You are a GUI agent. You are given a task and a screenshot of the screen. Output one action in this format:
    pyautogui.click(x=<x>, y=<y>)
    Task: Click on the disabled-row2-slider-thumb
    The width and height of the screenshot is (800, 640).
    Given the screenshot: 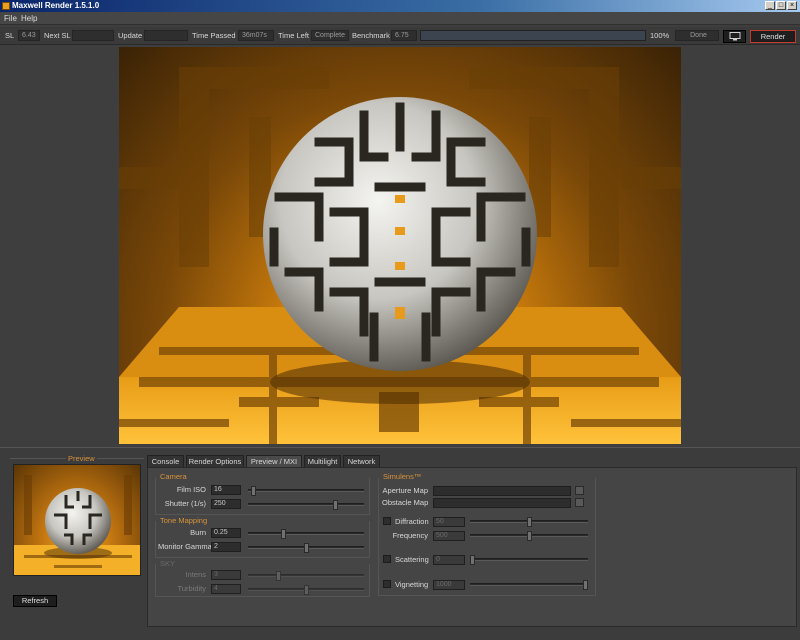 What is the action you would take?
    pyautogui.click(x=306, y=590)
    